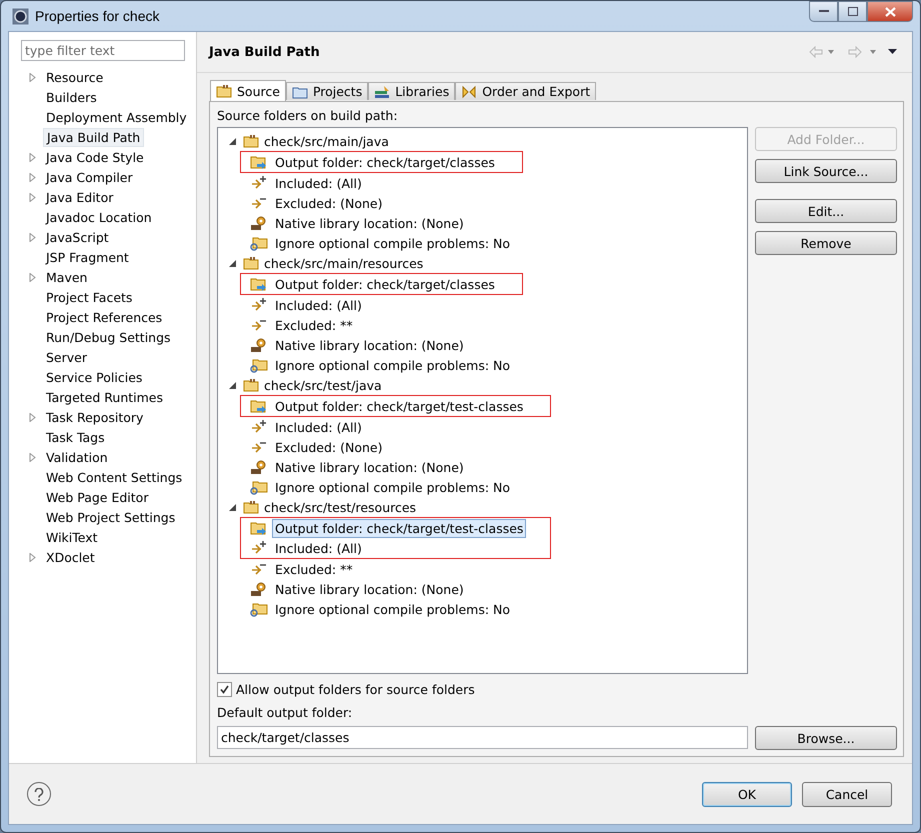 This screenshot has height=833, width=921. I want to click on tree-item: check/src/test/resources, so click(340, 507).